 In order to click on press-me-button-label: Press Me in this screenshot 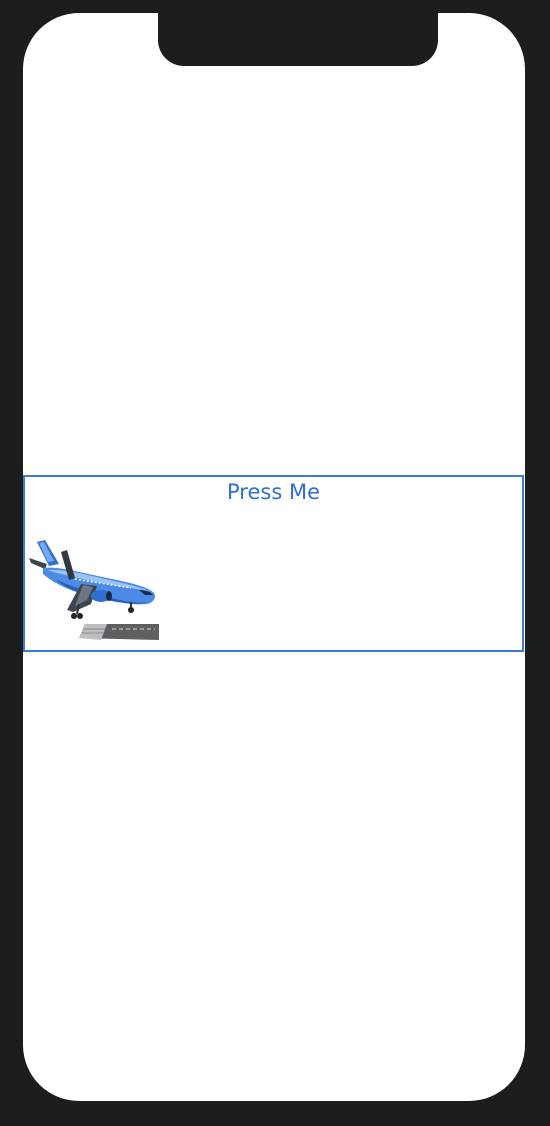, I will do `click(273, 492)`.